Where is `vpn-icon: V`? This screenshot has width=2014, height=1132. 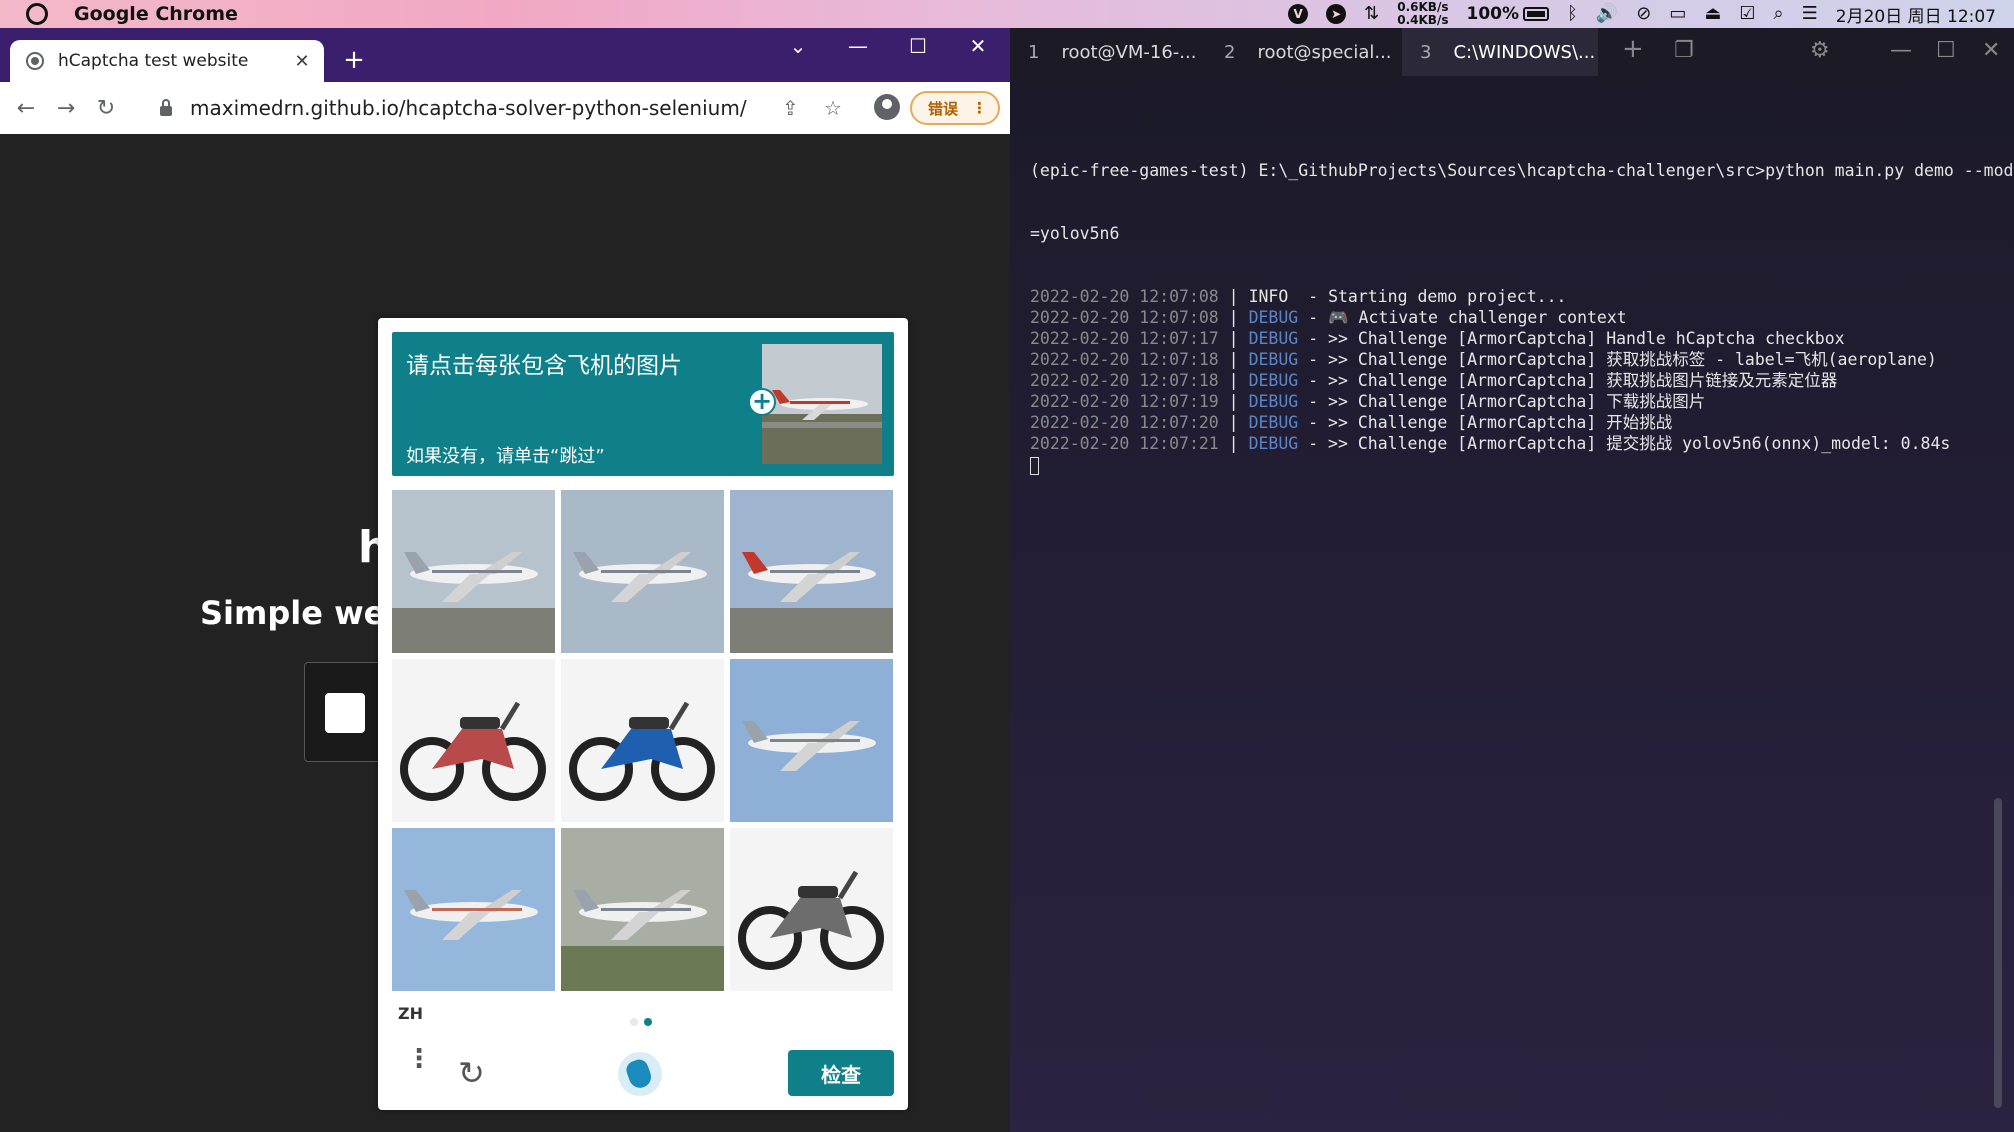
vpn-icon: V is located at coordinates (1298, 14).